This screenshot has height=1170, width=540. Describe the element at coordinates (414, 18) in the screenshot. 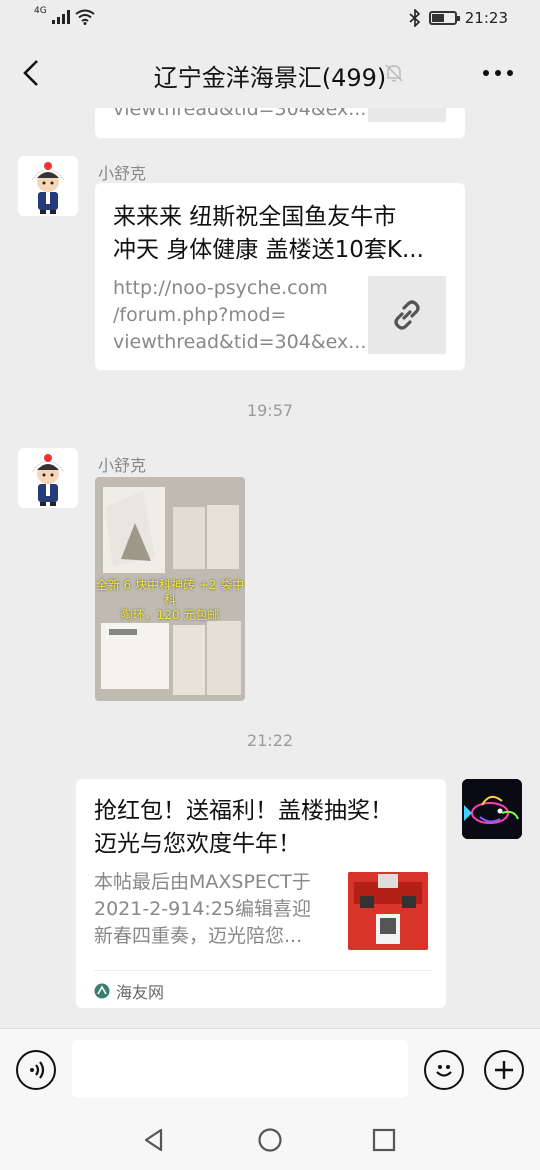

I see `bluetooth-icon` at that location.